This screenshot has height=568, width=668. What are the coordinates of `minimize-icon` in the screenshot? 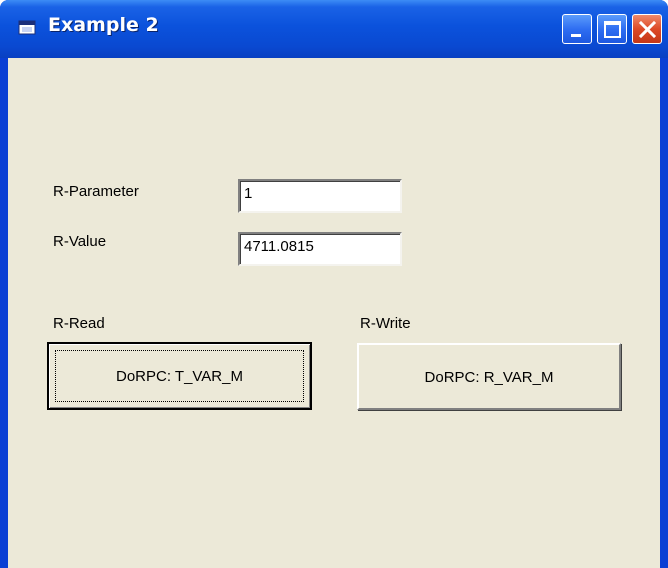 It's located at (576, 35).